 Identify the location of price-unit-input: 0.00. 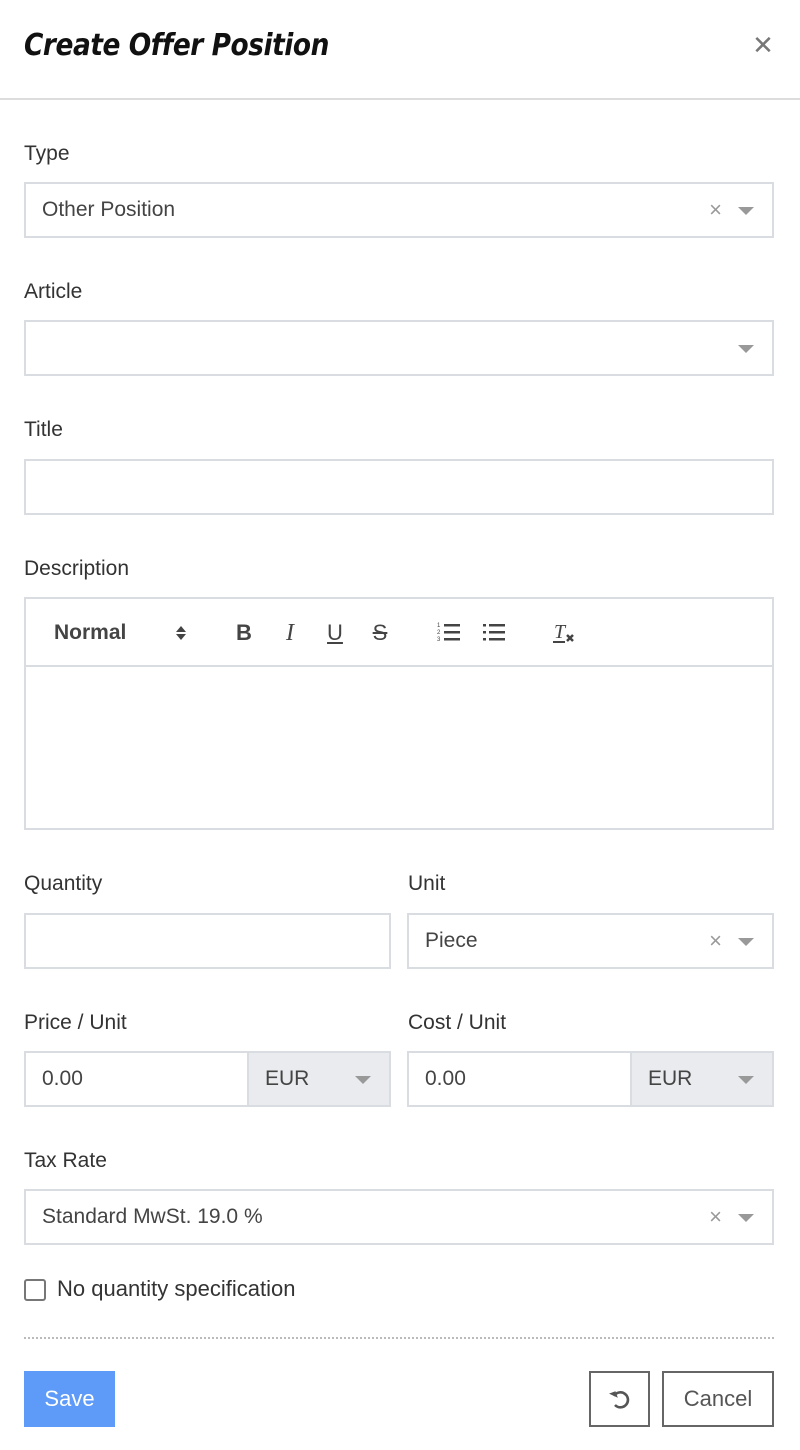
(62, 1079).